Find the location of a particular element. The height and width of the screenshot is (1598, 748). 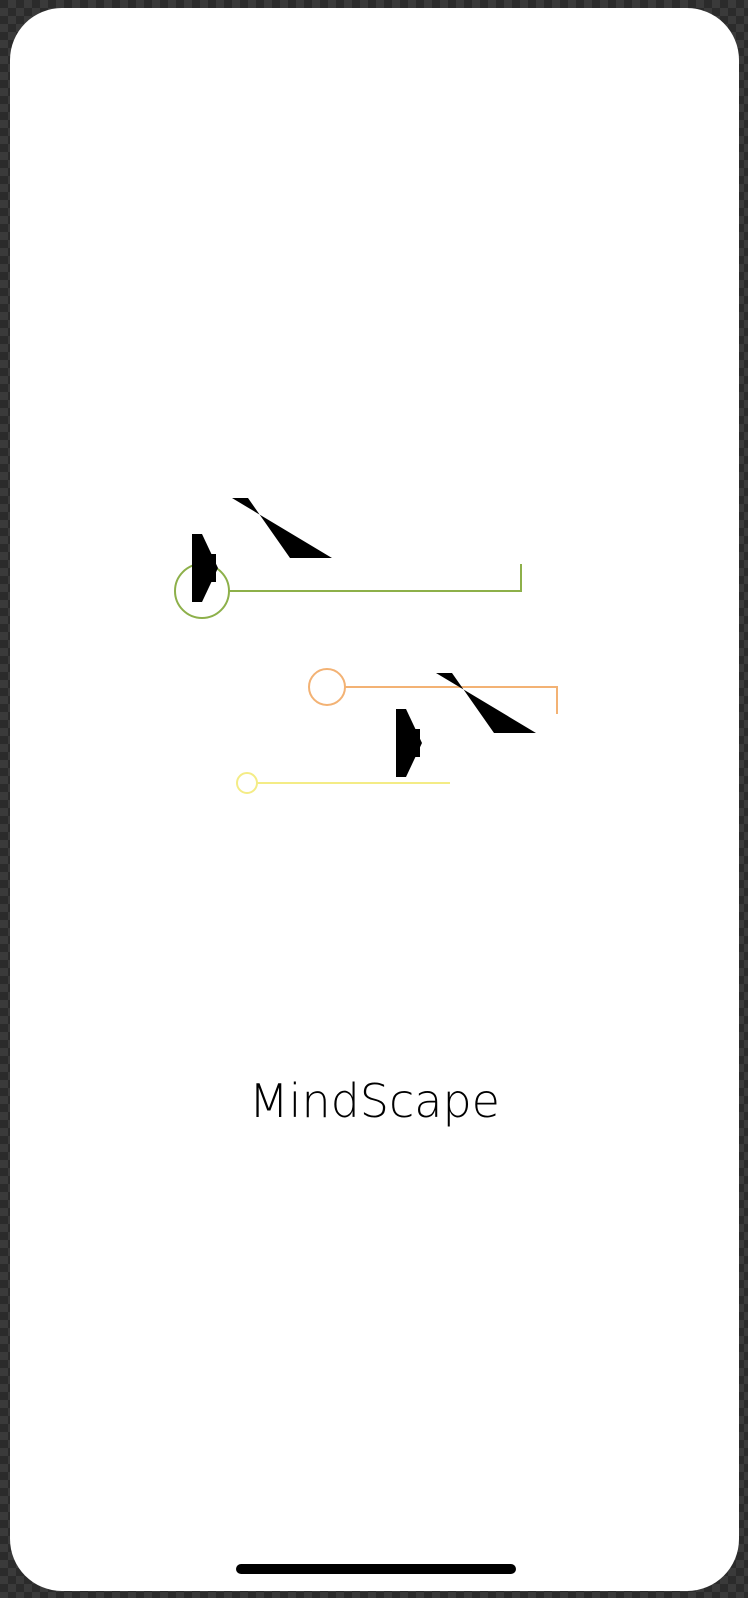

route-green is located at coordinates (348, 591).